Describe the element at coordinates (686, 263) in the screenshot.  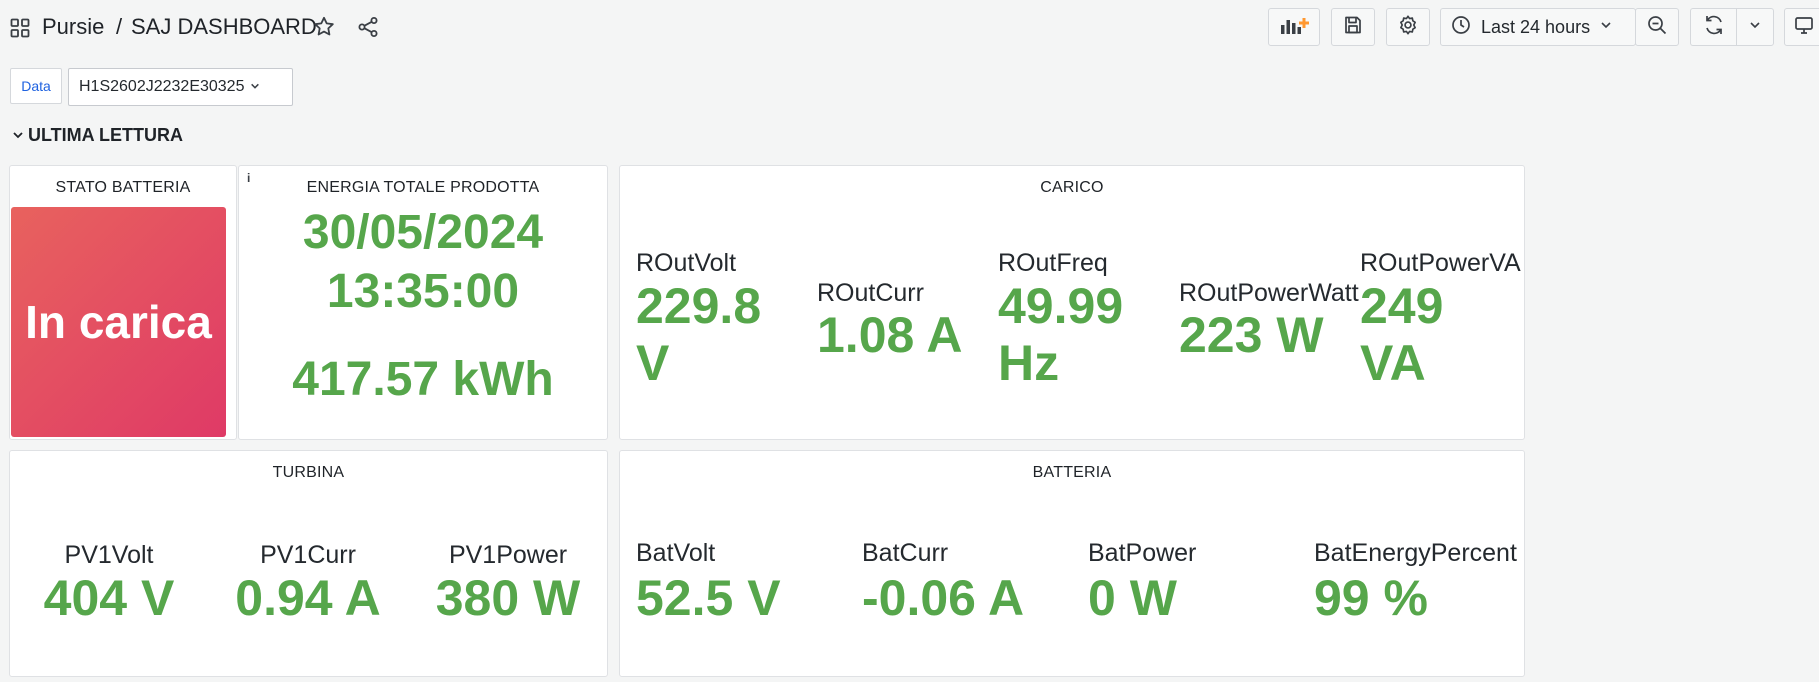
I see `stat-name: ROutVolt` at that location.